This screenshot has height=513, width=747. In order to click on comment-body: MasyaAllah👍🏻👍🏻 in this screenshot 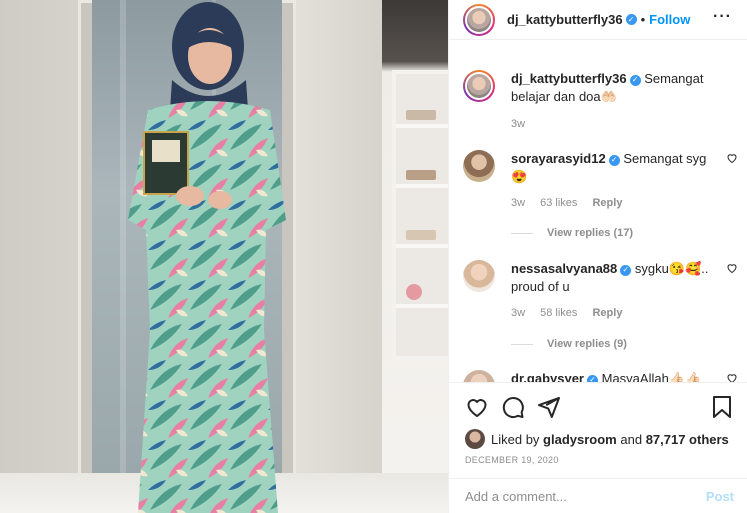, I will do `click(651, 376)`.